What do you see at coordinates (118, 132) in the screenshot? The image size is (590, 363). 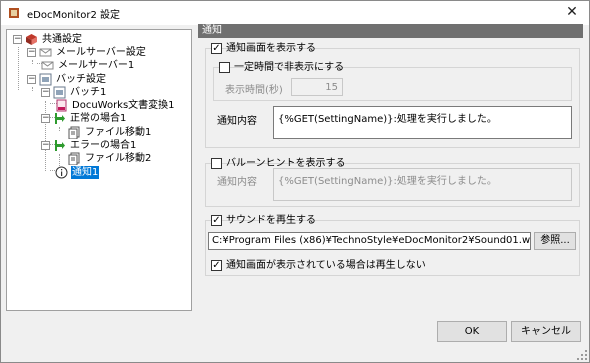 I see `tree-item-label: ファイル移動1` at bounding box center [118, 132].